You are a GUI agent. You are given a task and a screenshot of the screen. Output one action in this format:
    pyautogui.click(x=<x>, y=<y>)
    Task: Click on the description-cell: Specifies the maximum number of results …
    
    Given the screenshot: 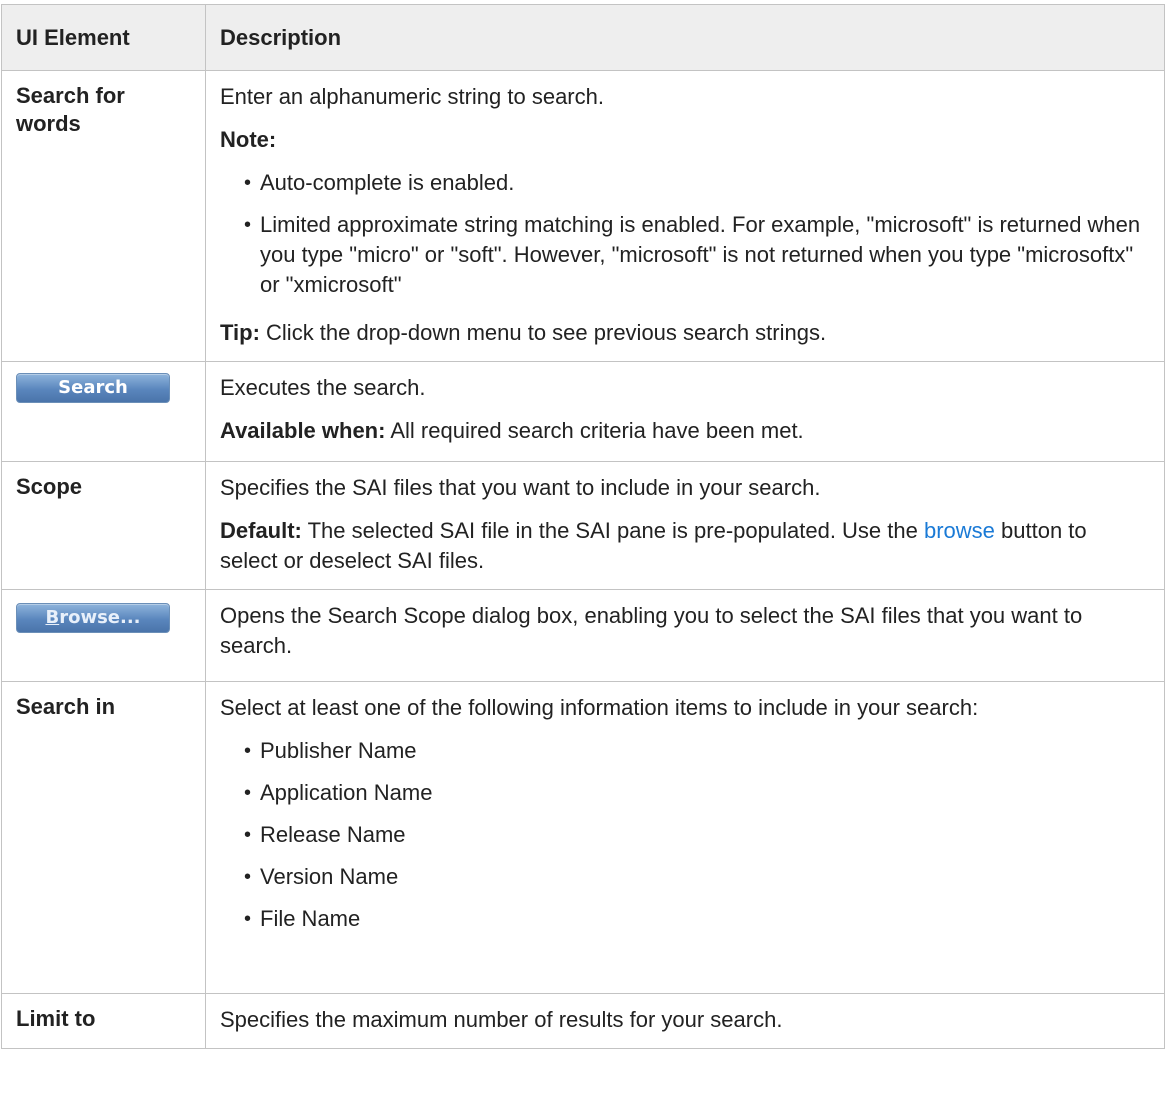 What is the action you would take?
    pyautogui.click(x=685, y=1021)
    